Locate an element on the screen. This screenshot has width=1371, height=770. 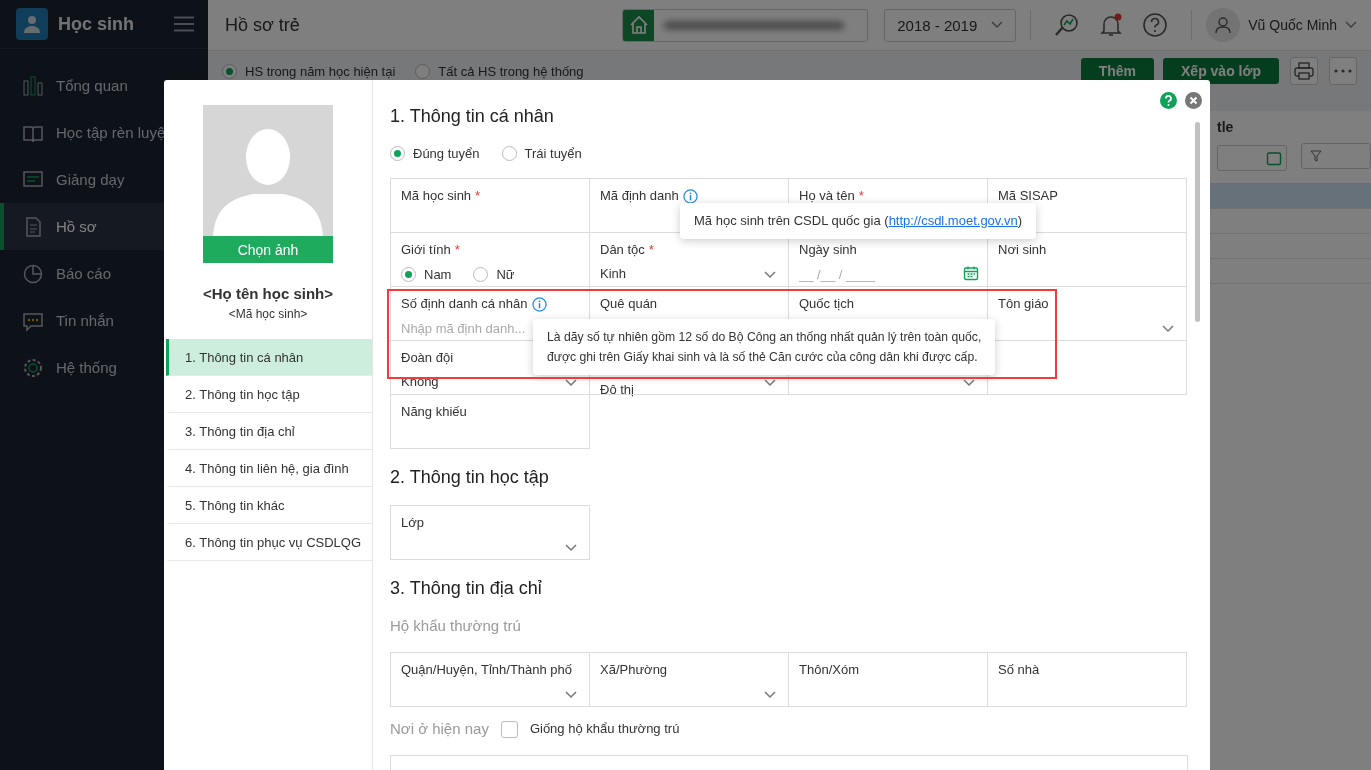
field-label: Số nhà is located at coordinates (1019, 670).